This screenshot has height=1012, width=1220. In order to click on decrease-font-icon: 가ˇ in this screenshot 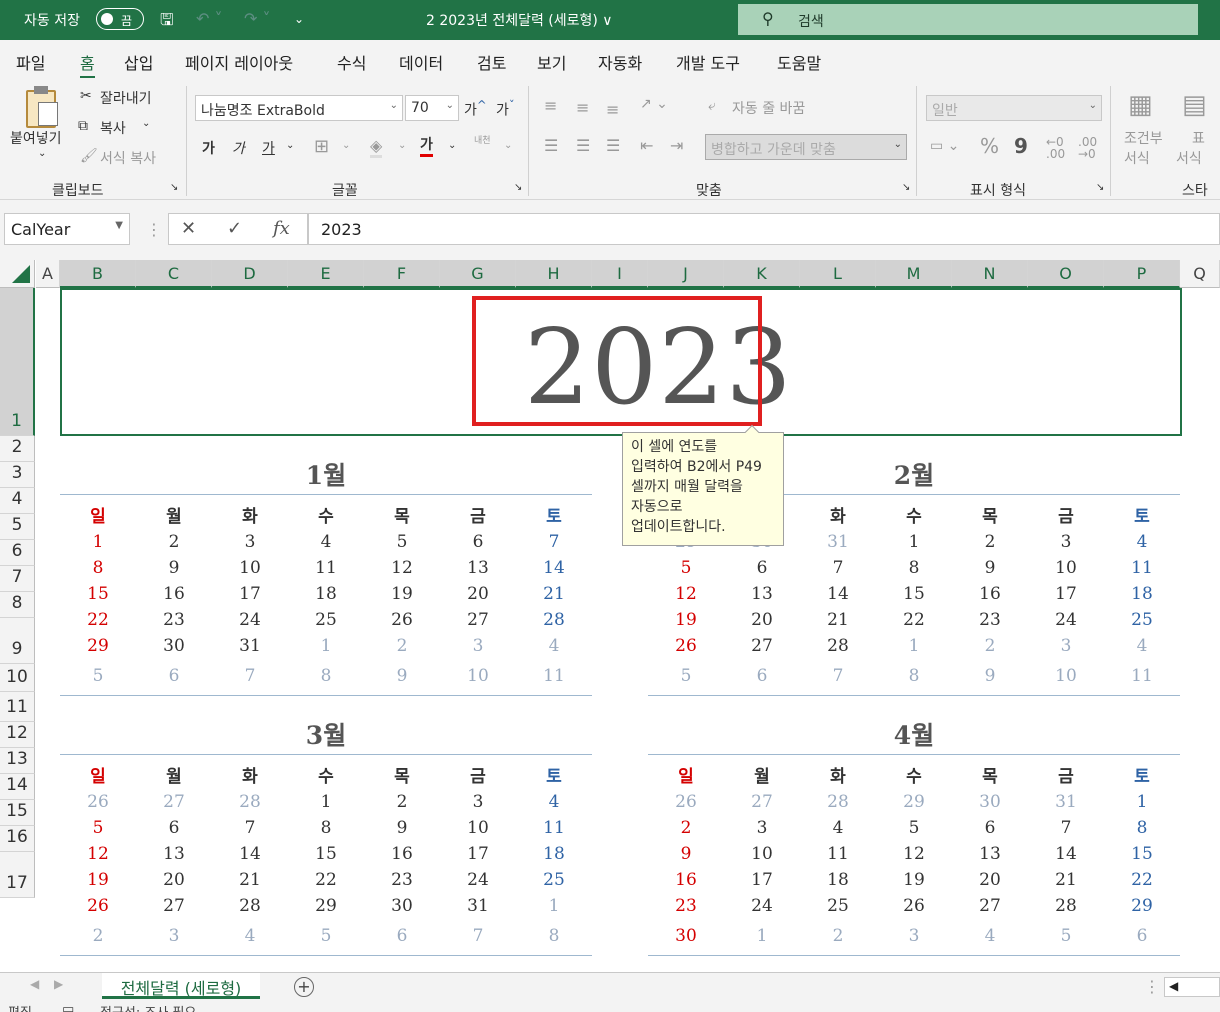, I will do `click(505, 109)`.